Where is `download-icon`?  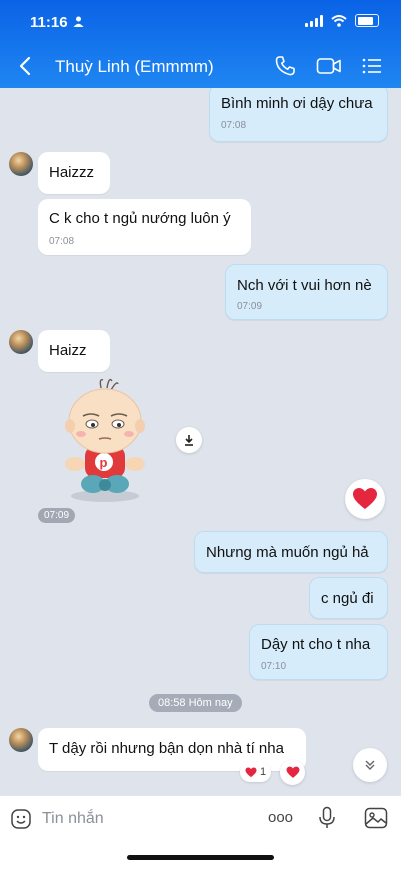 download-icon is located at coordinates (189, 440).